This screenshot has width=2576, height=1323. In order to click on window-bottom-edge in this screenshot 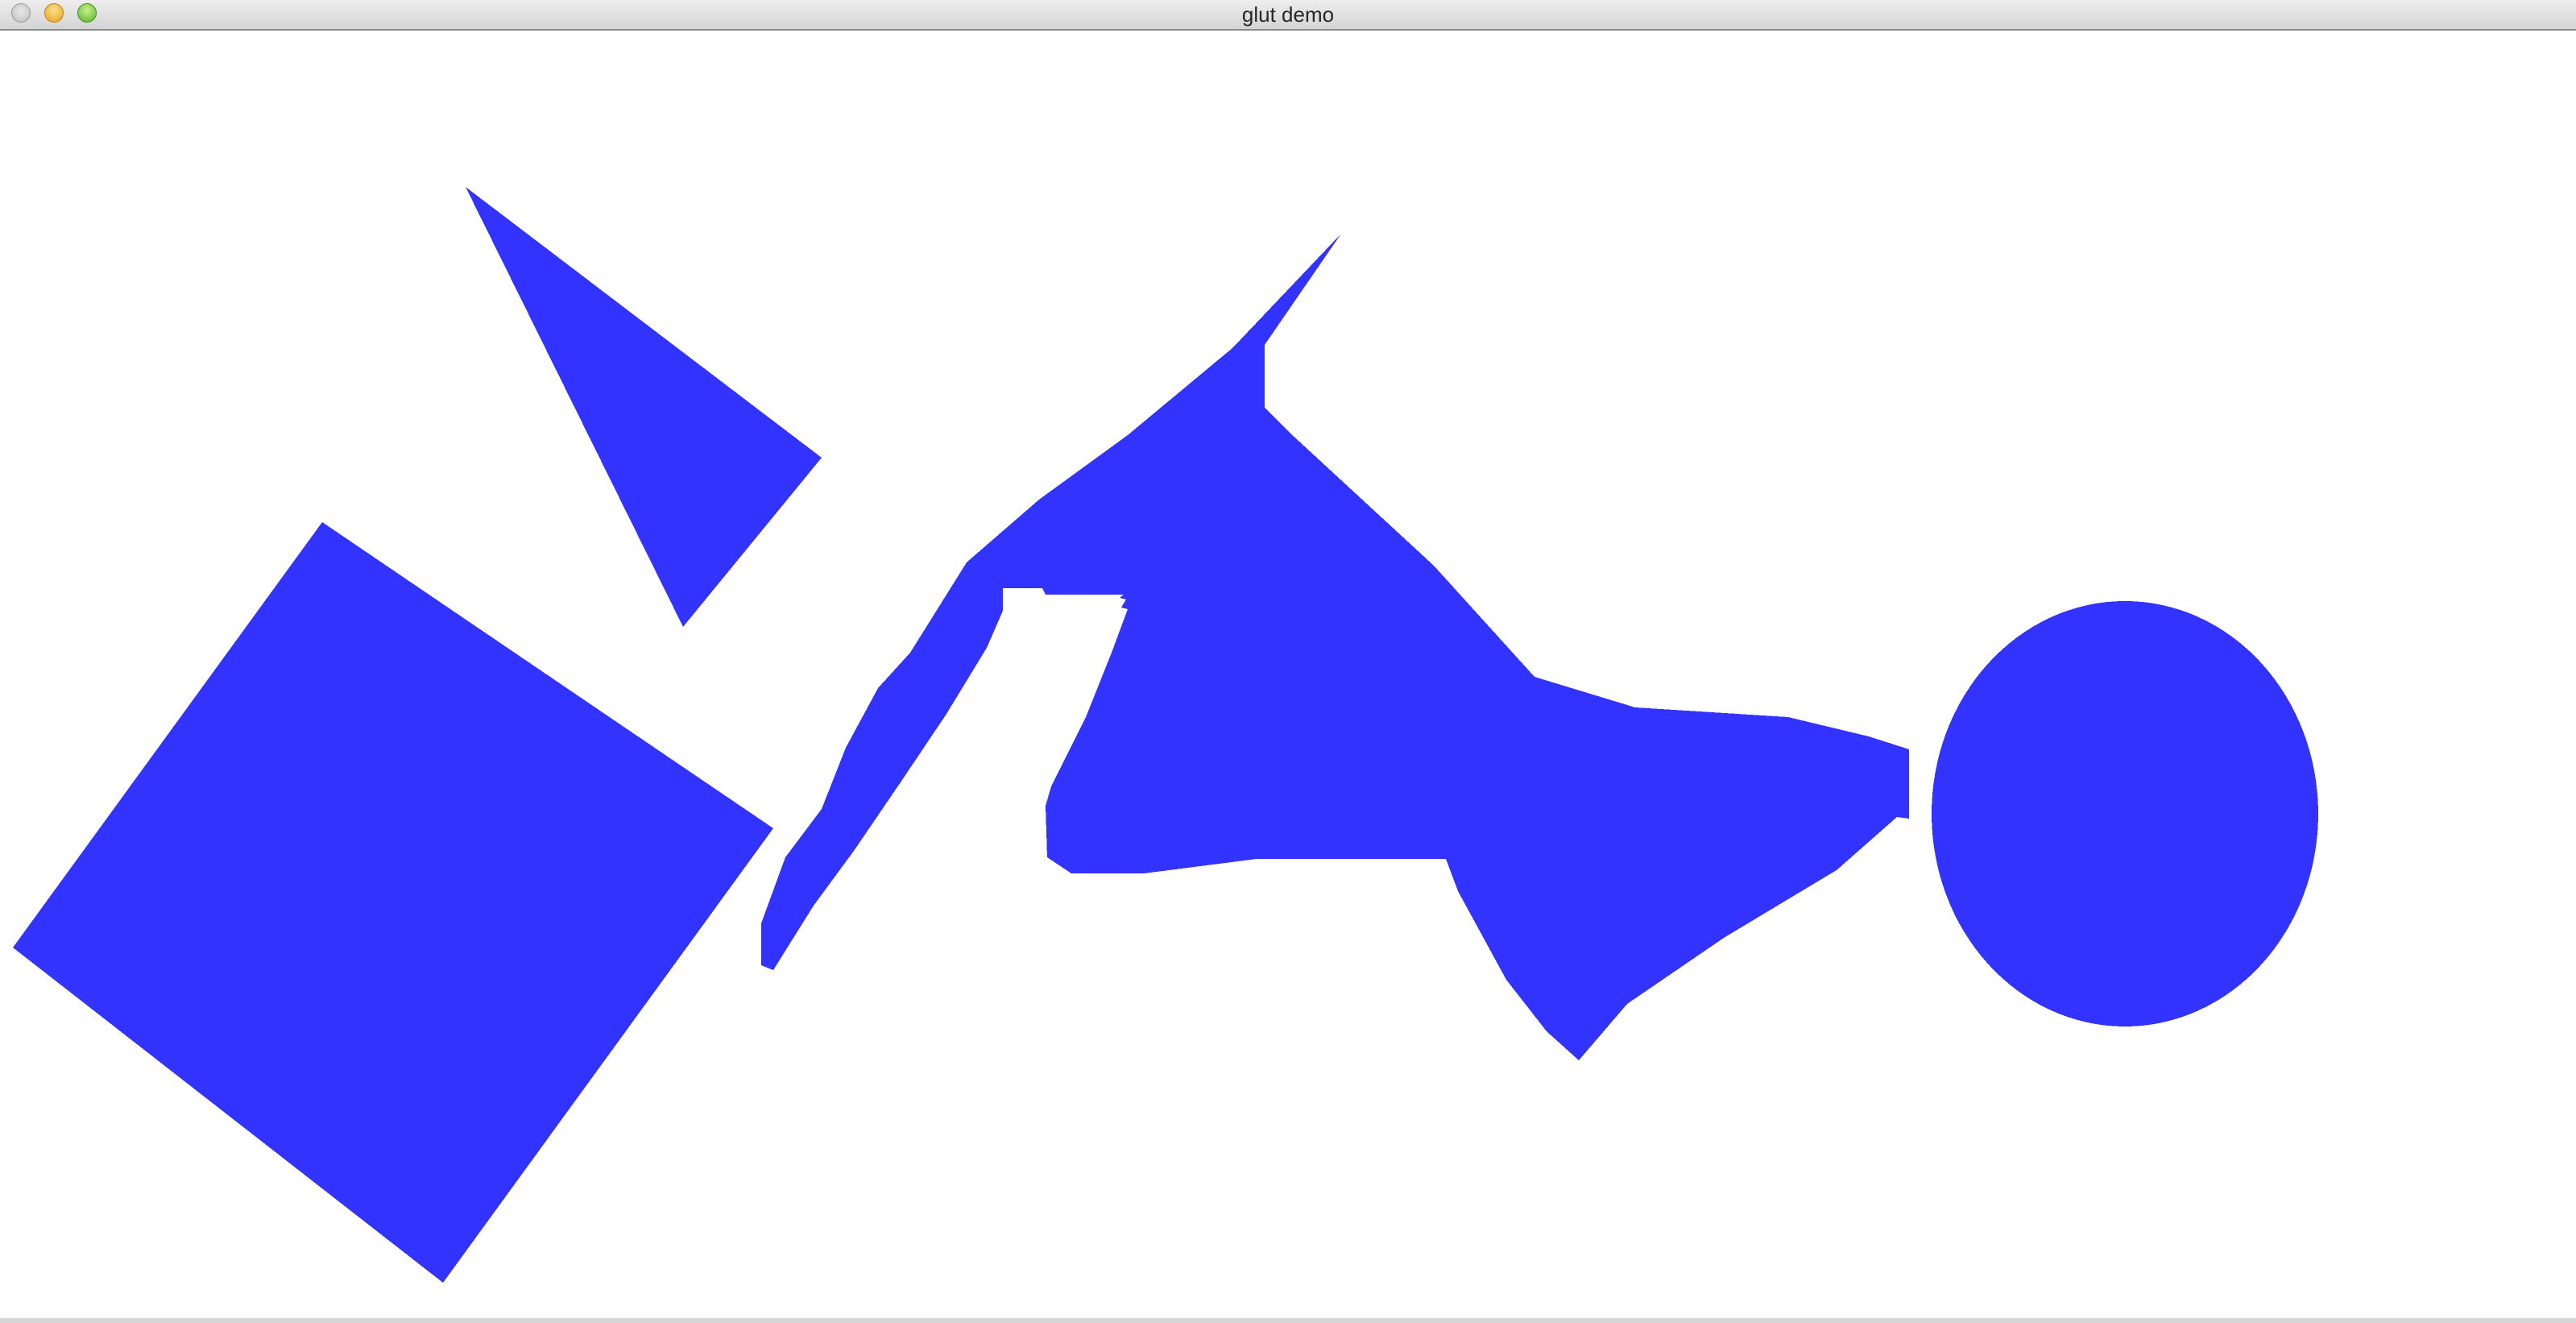, I will do `click(1288, 1320)`.